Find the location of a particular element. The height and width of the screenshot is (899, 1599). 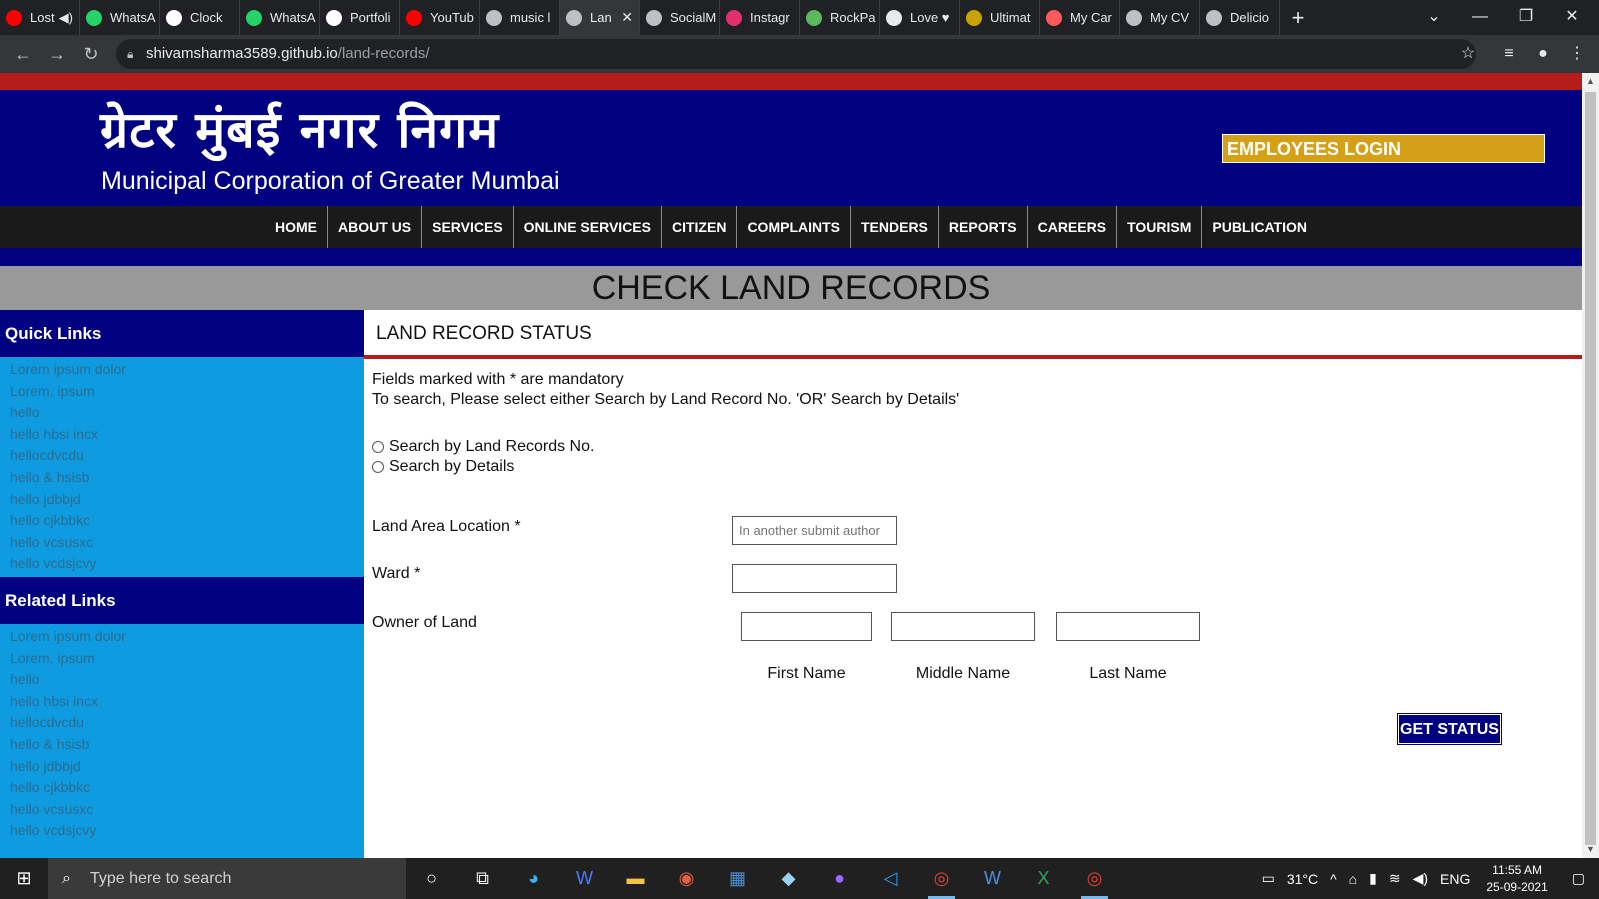

chrome-icon: ◎ is located at coordinates (941, 878).